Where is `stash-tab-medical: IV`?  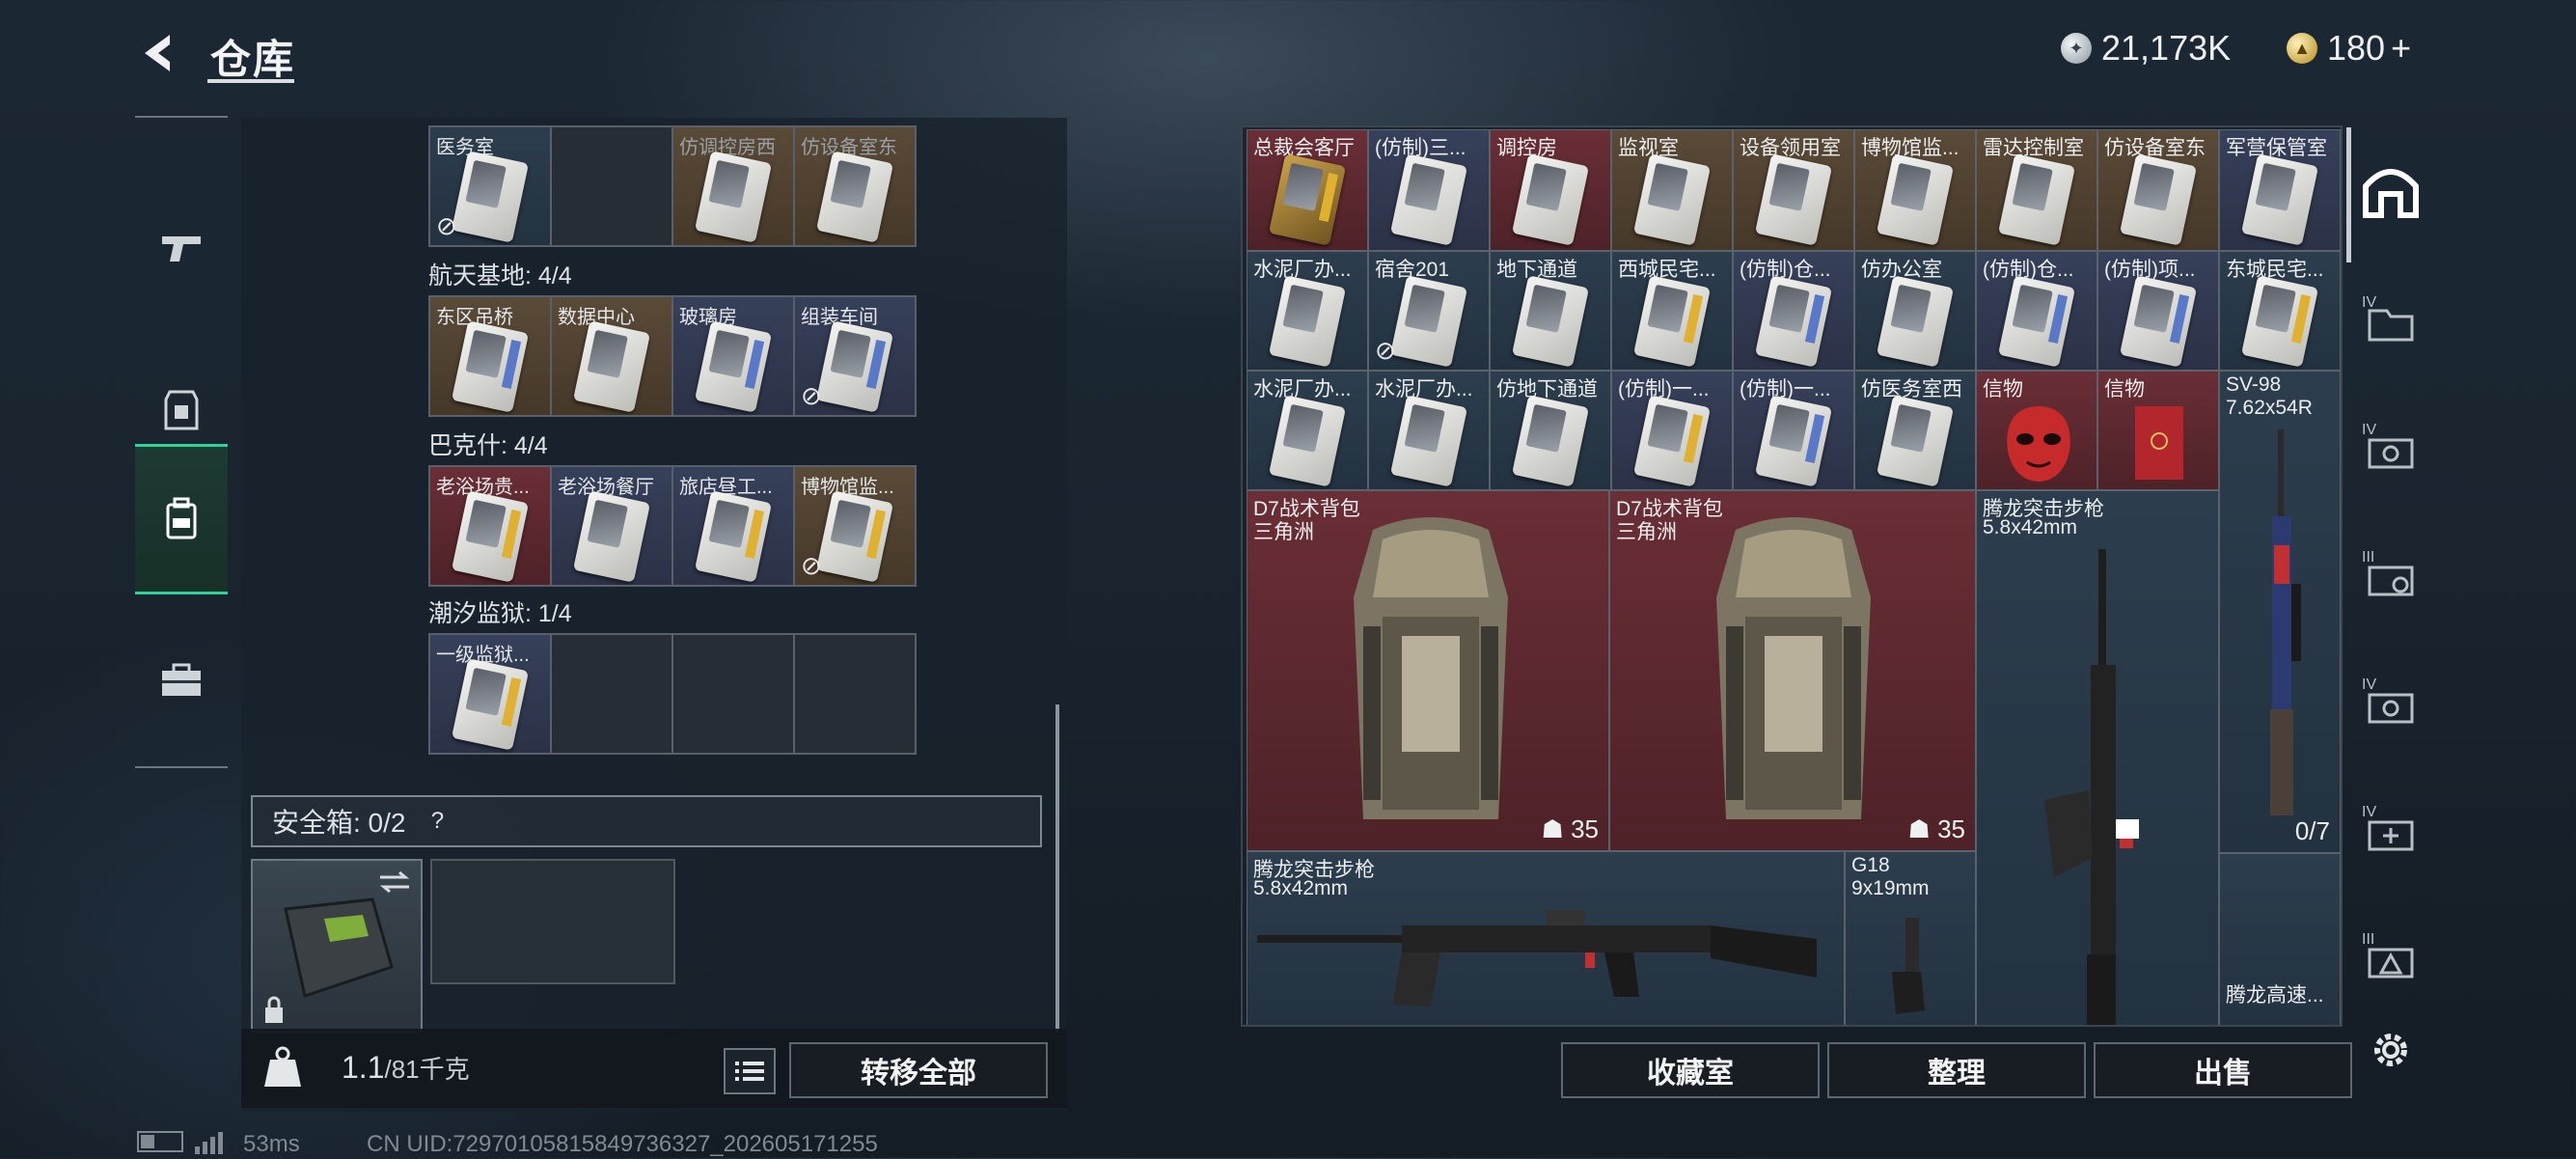 stash-tab-medical: IV is located at coordinates (2391, 828).